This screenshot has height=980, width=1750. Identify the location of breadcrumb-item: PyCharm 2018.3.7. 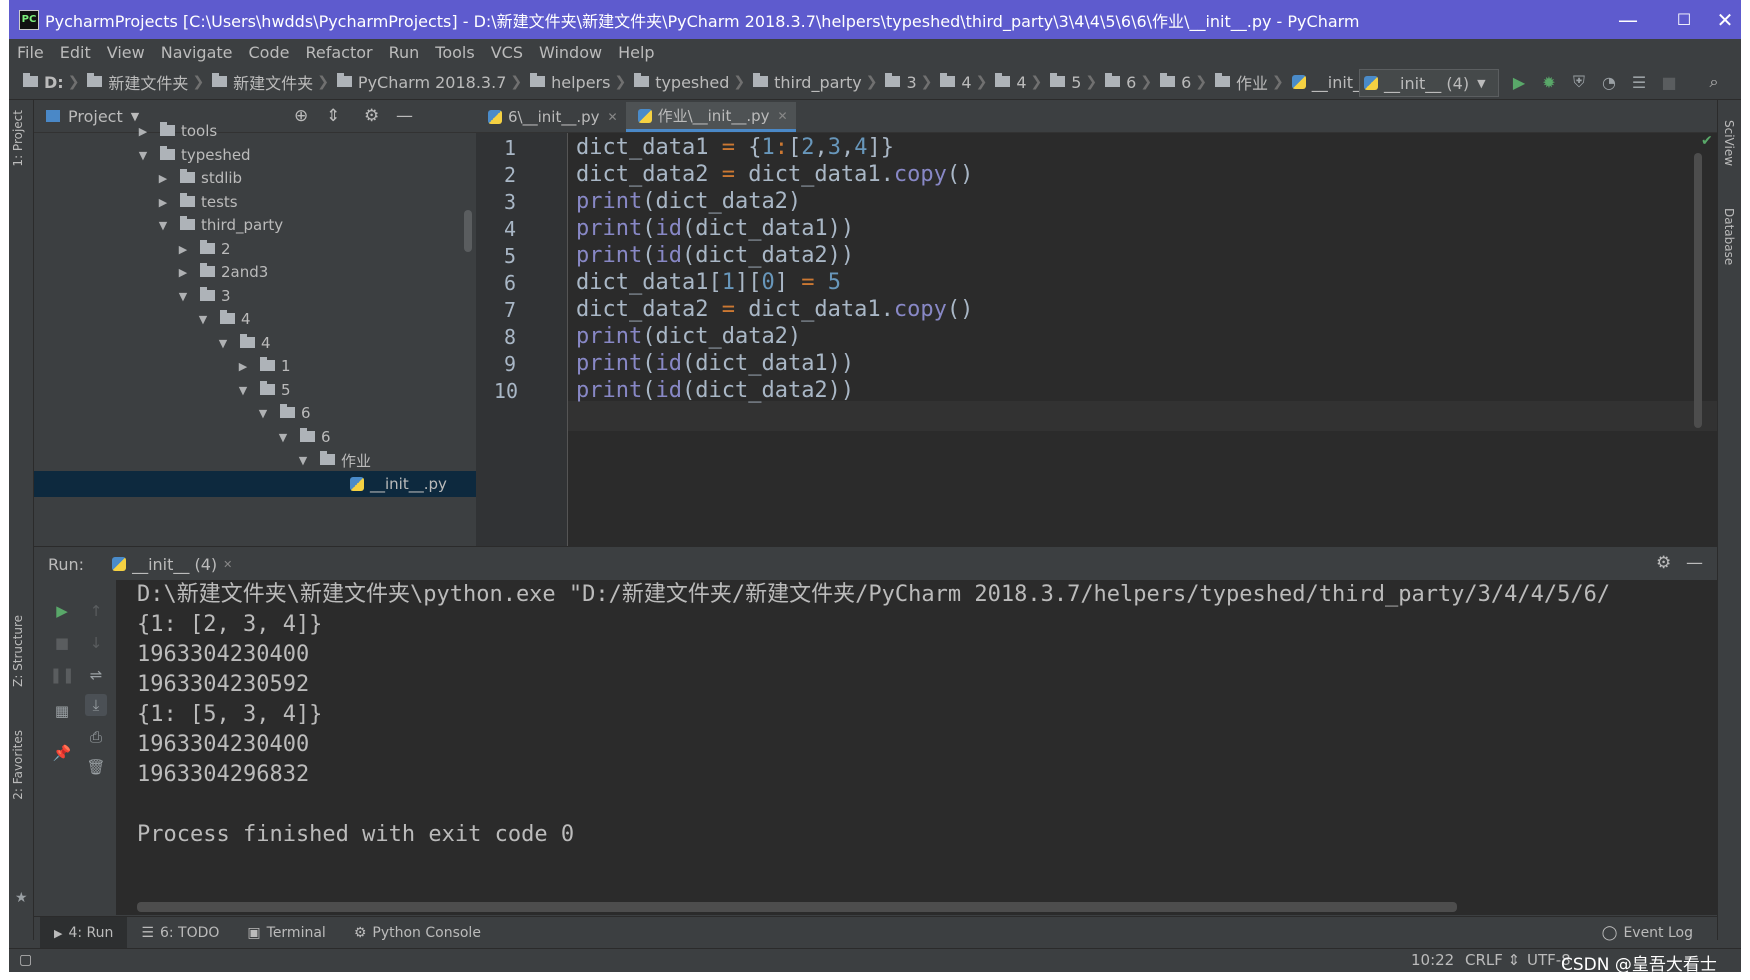
(419, 82).